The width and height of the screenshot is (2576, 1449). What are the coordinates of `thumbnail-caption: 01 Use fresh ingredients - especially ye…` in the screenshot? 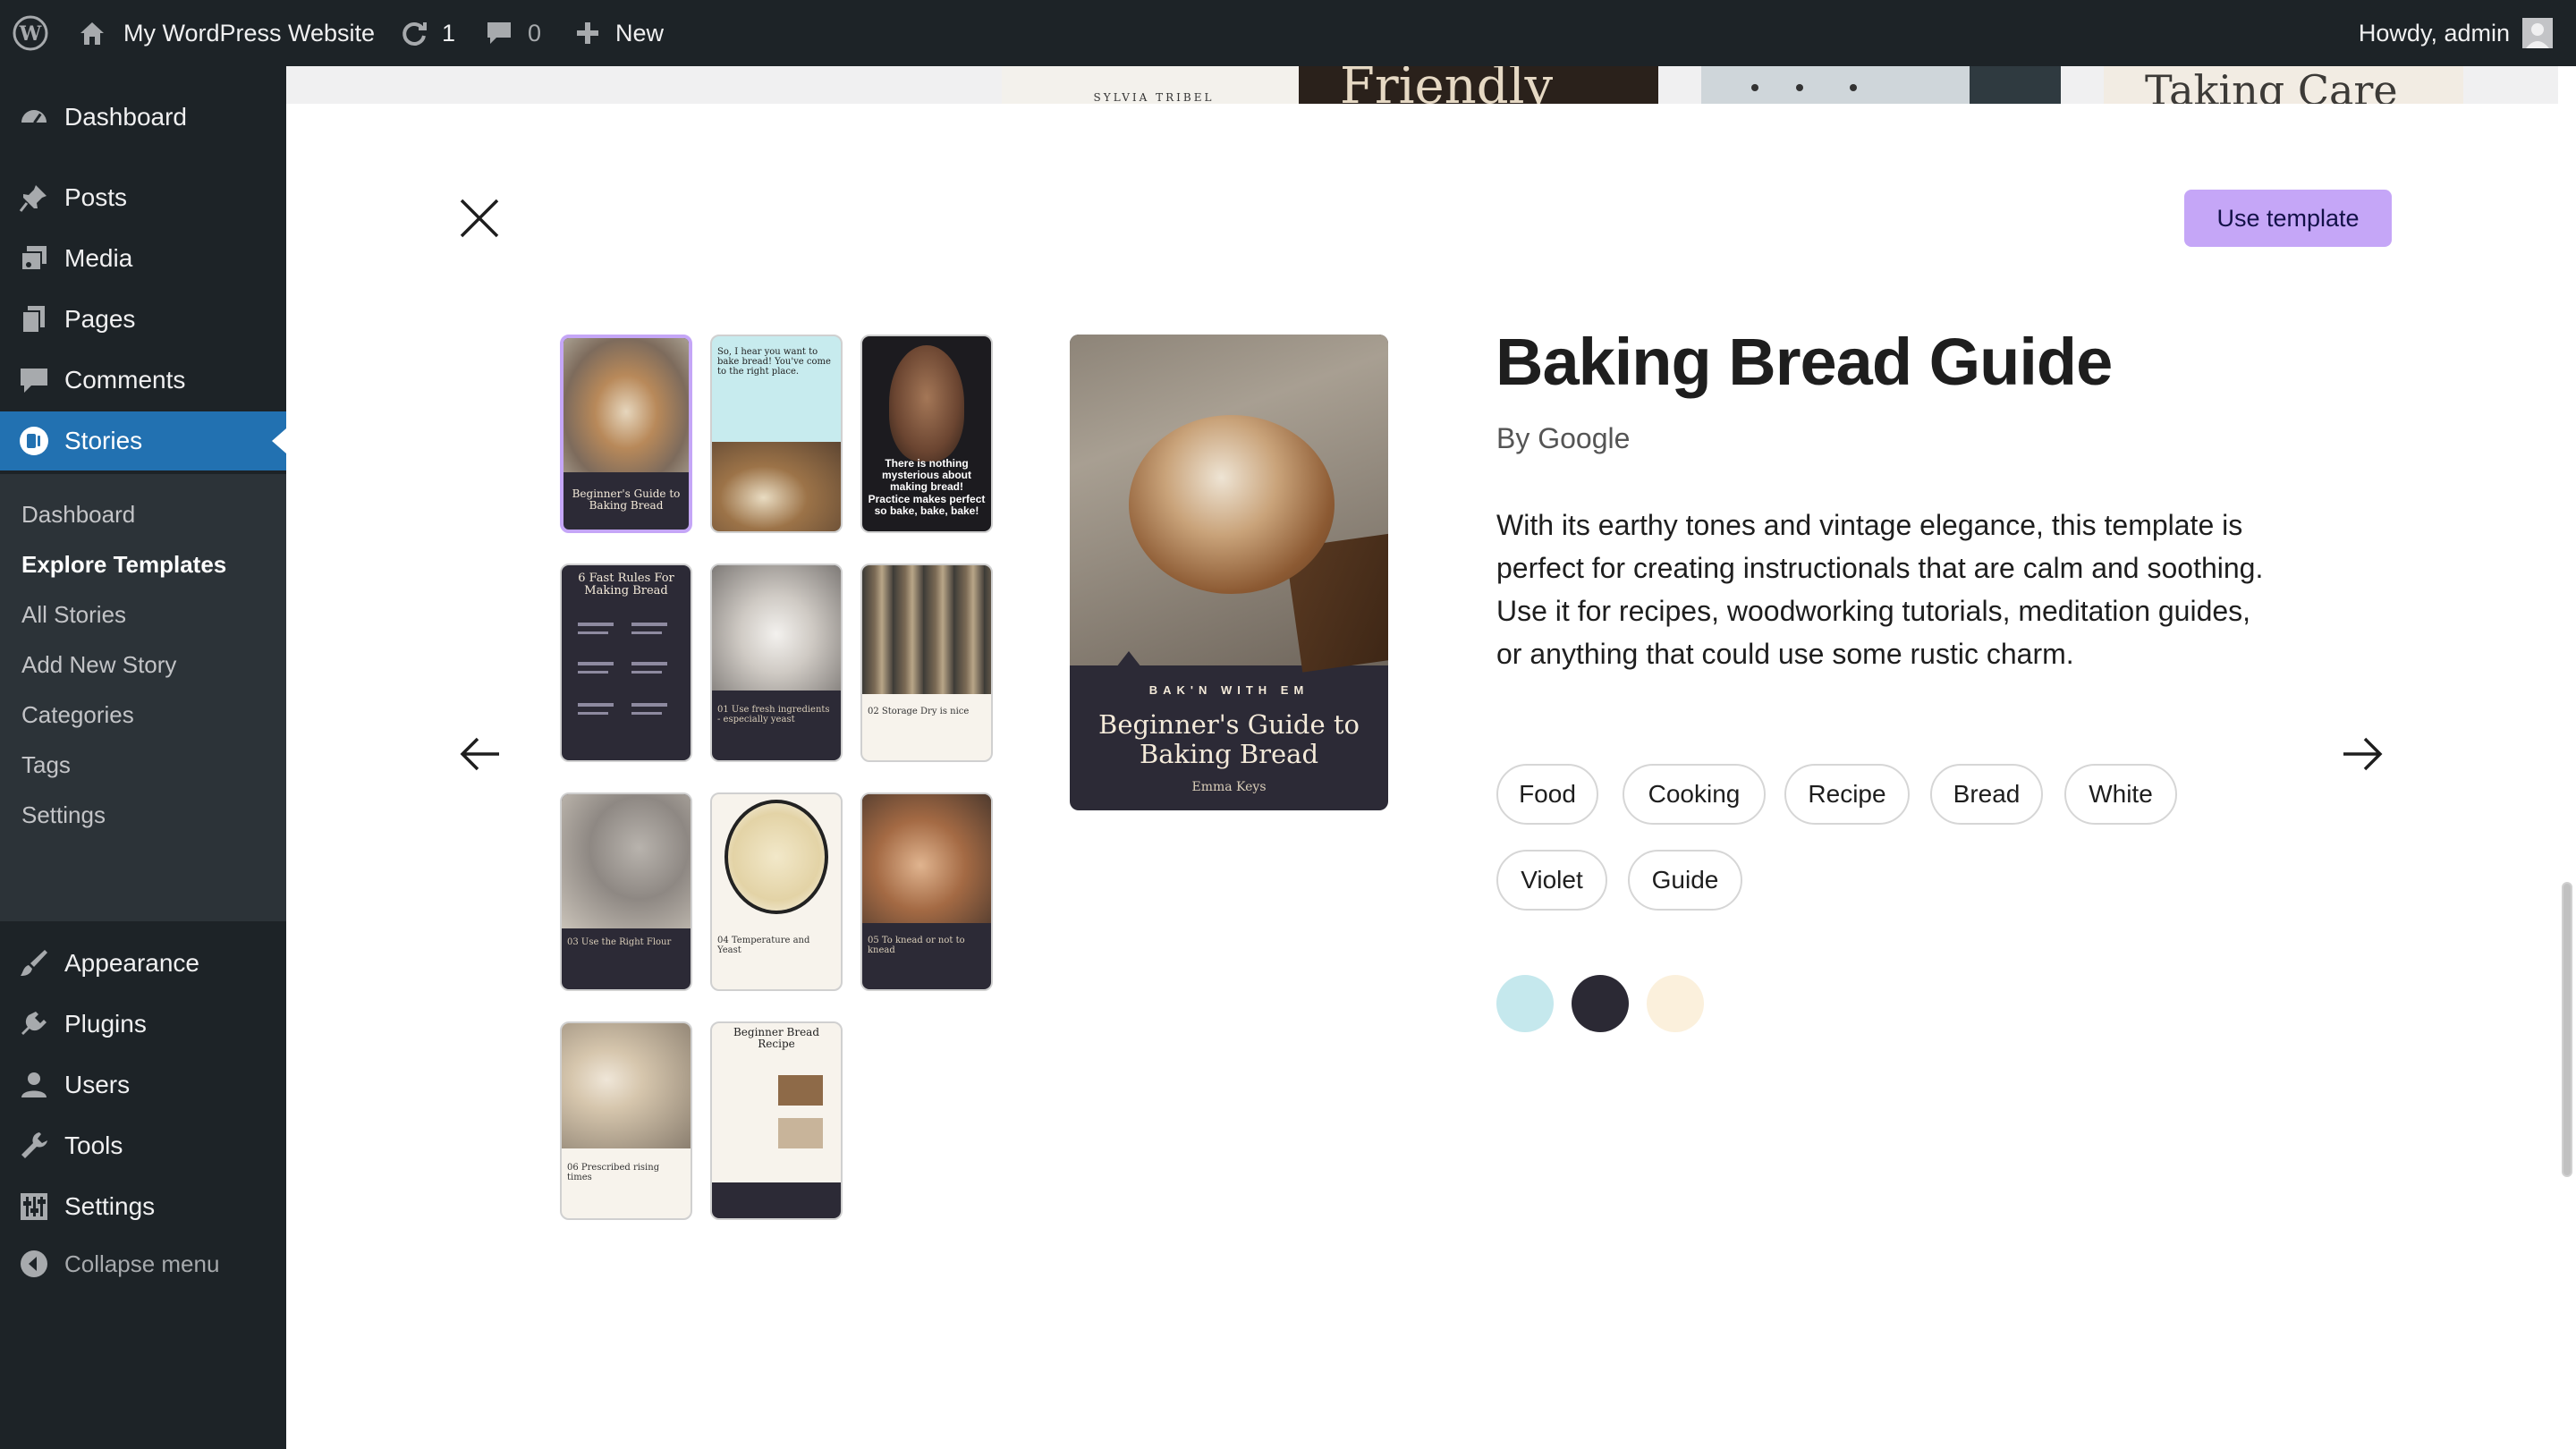 It's located at (773, 714).